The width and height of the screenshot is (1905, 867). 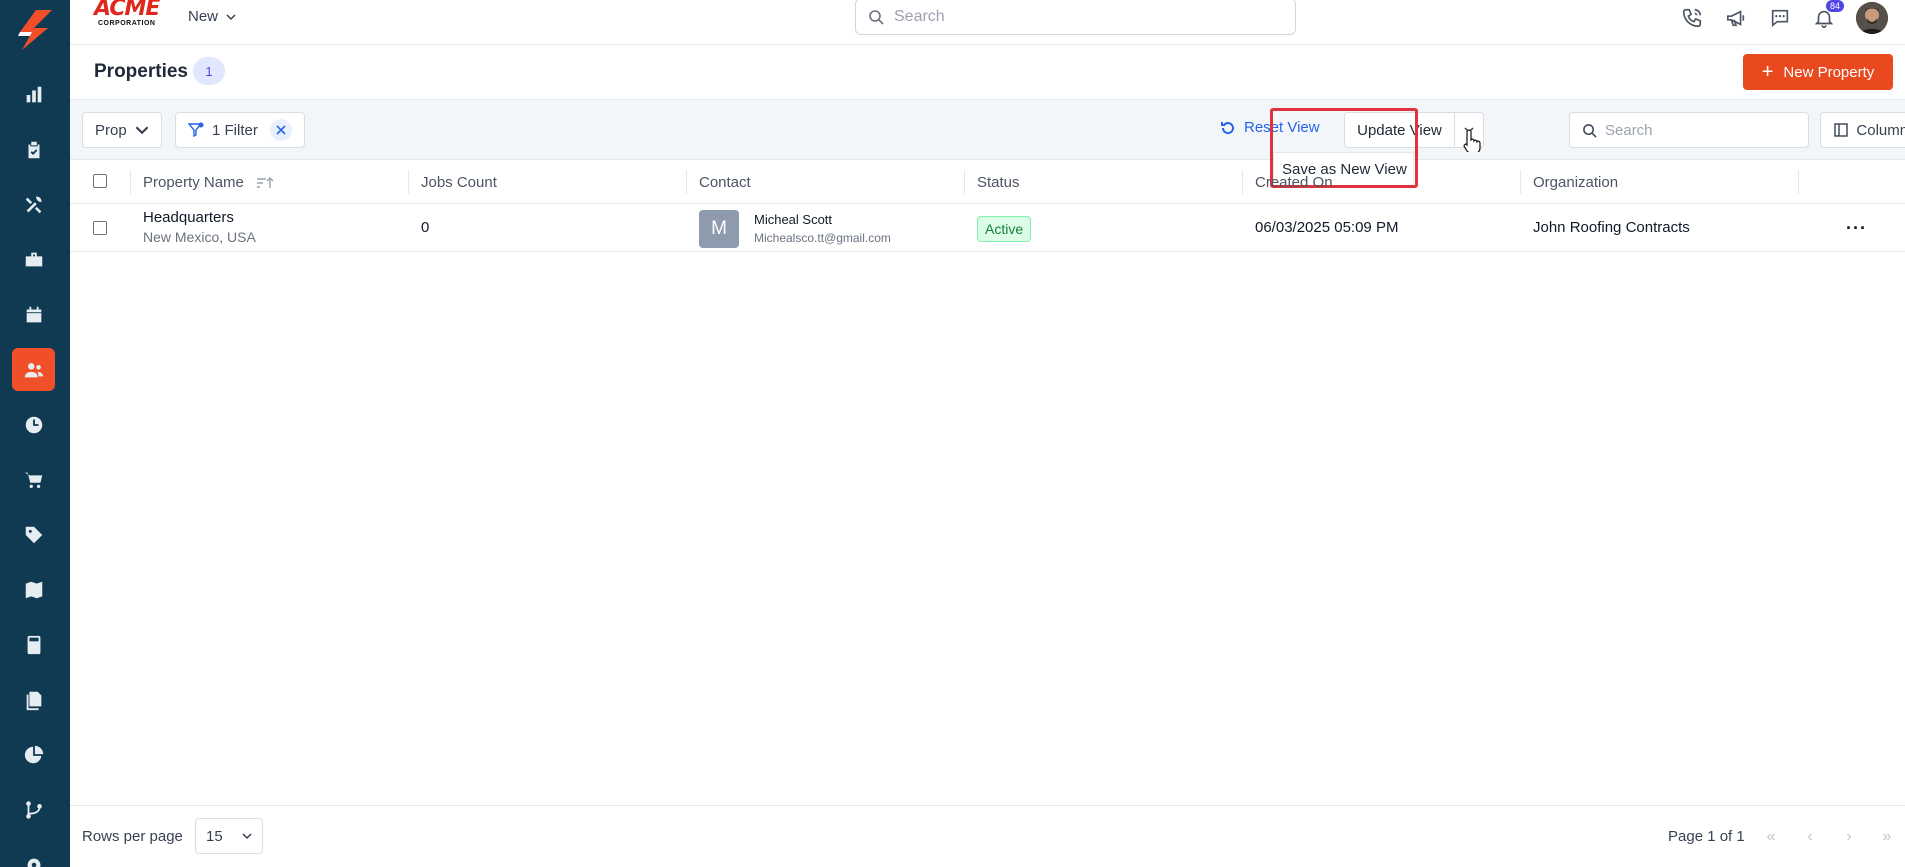 What do you see at coordinates (822, 238) in the screenshot?
I see `contact-email: Michealsco.tt@gmail.com` at bounding box center [822, 238].